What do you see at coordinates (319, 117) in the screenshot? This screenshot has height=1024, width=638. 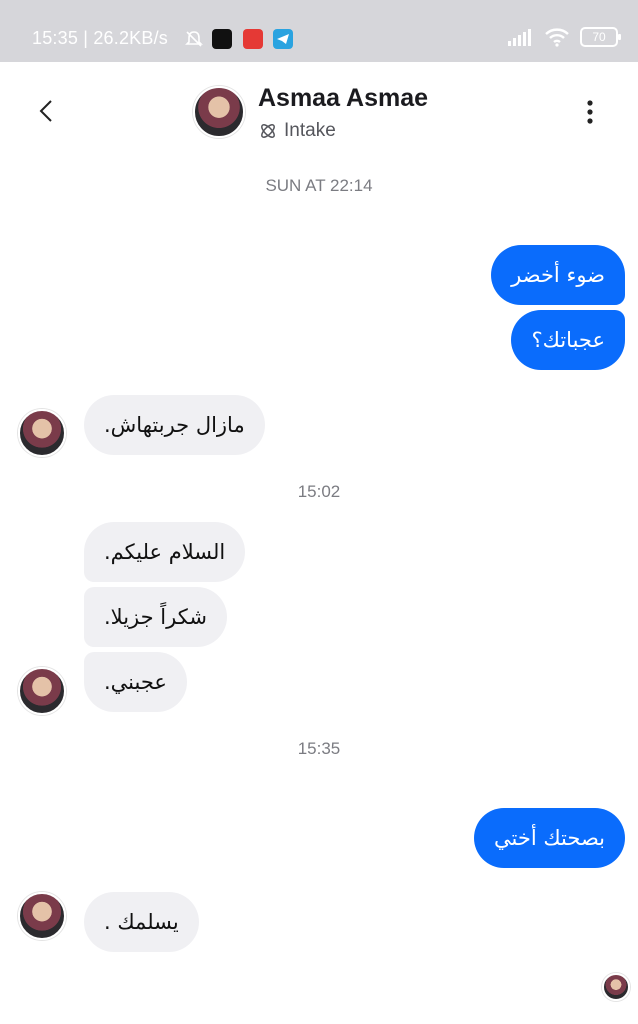 I see `chat-header: Asmaa Asmae Intake` at bounding box center [319, 117].